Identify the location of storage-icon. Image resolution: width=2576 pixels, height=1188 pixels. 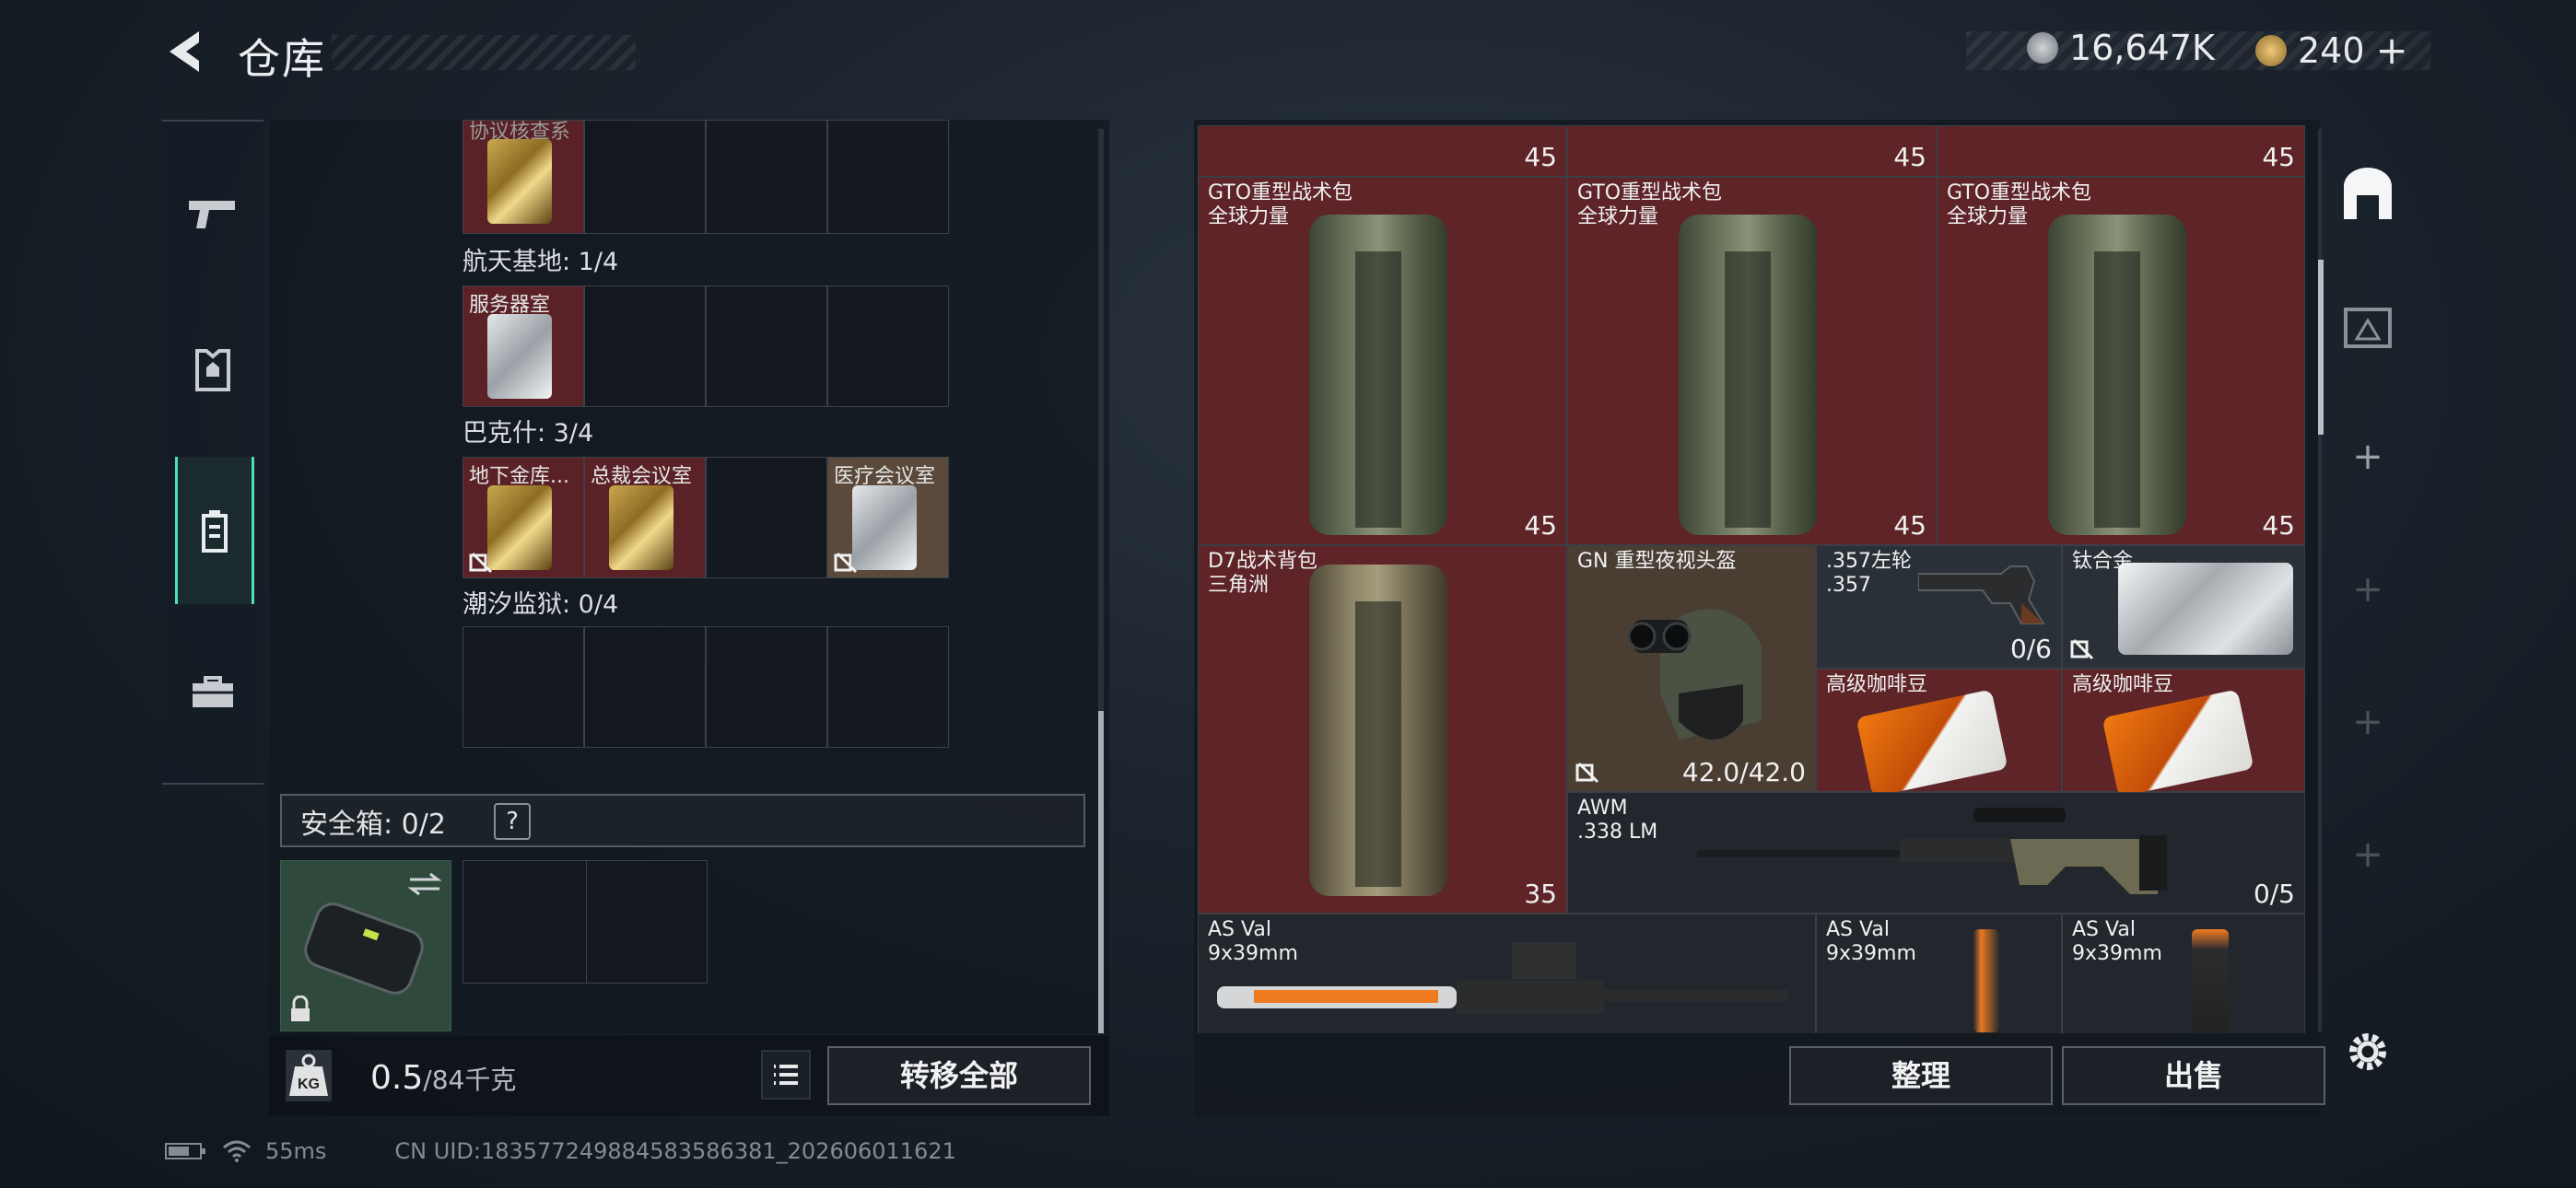
(2368, 328).